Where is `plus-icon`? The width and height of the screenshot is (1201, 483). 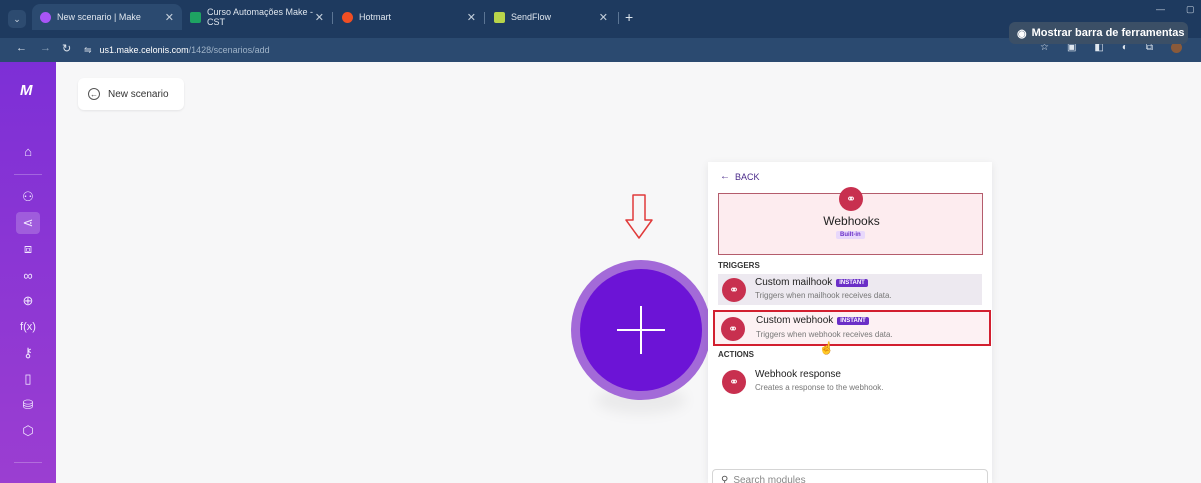
plus-icon is located at coordinates (641, 330).